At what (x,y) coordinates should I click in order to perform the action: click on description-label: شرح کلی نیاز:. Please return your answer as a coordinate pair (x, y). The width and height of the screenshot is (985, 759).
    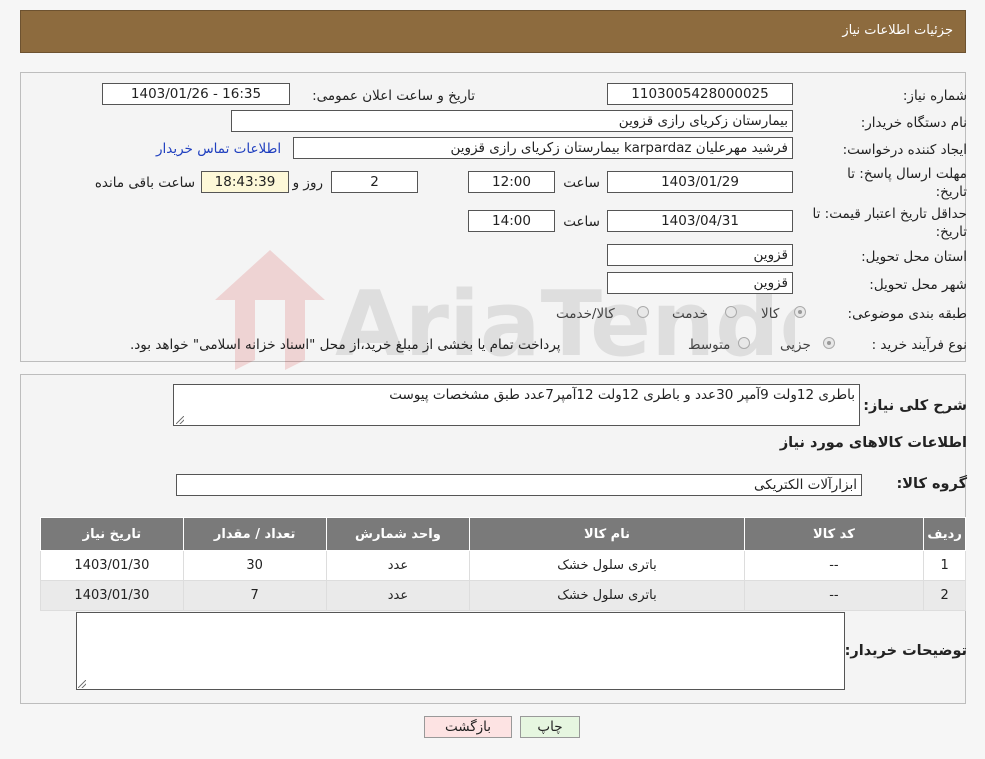
    Looking at the image, I should click on (915, 406).